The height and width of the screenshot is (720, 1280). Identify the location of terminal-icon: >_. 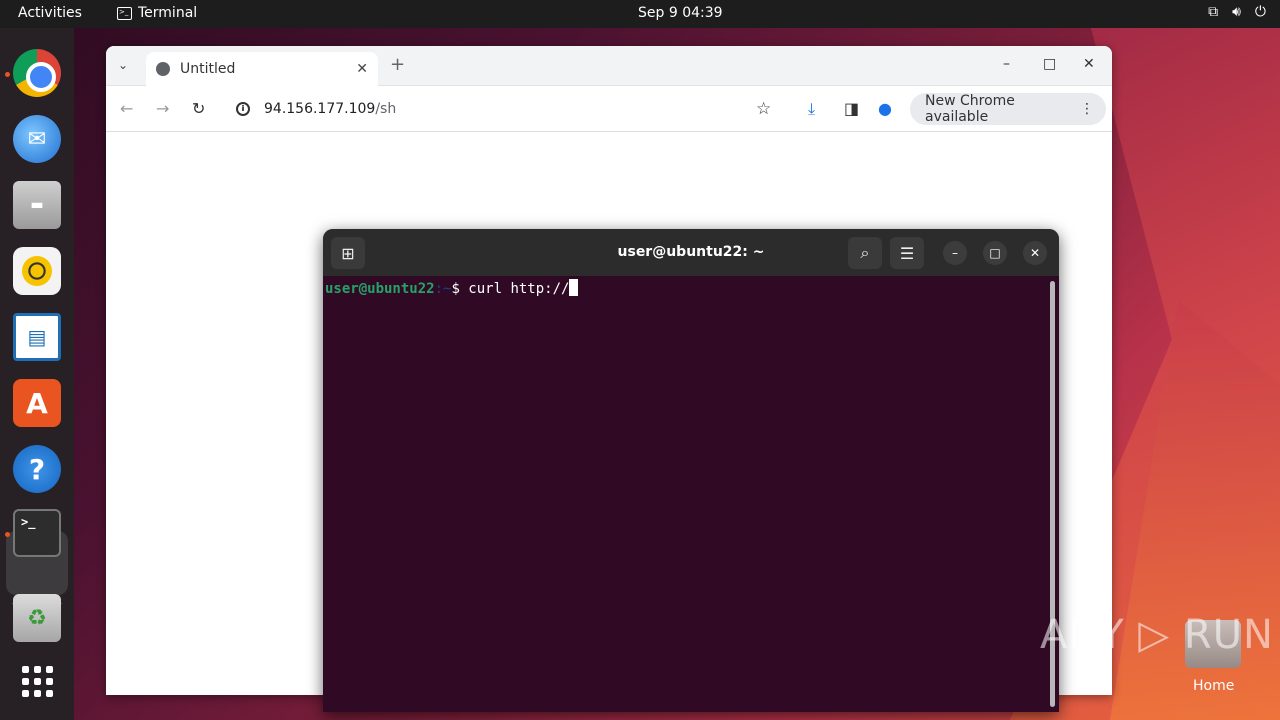
(37, 533).